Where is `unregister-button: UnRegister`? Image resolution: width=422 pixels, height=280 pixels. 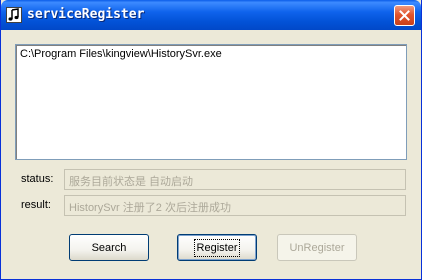 unregister-button: UnRegister is located at coordinates (317, 247).